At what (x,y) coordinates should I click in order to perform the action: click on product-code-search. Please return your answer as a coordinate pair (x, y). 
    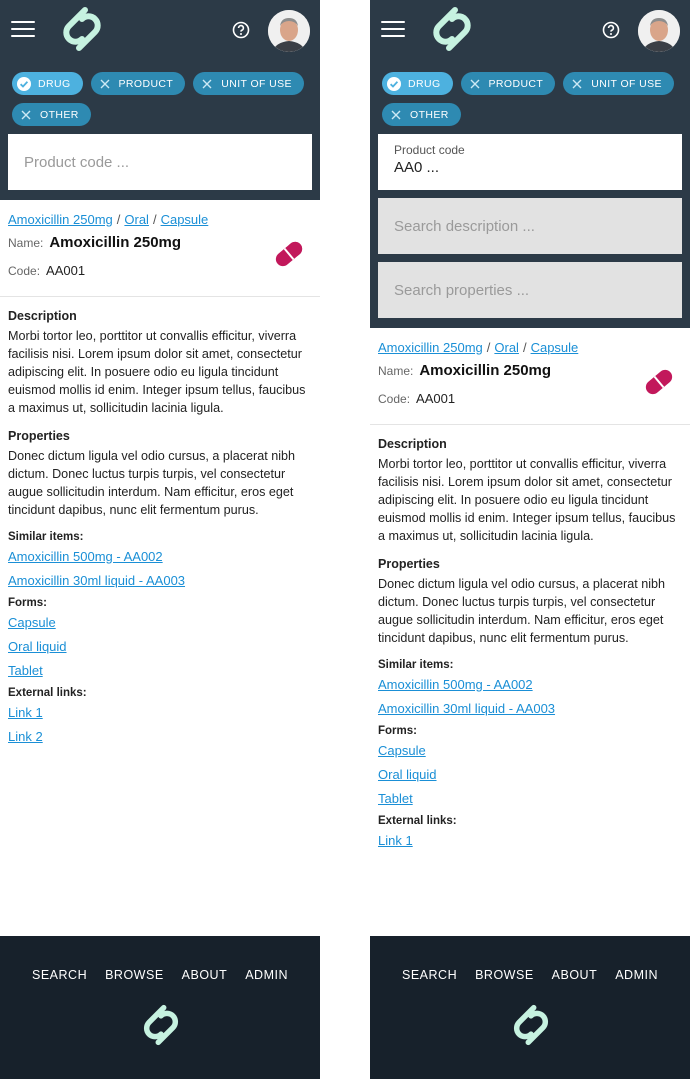
    Looking at the image, I should click on (160, 162).